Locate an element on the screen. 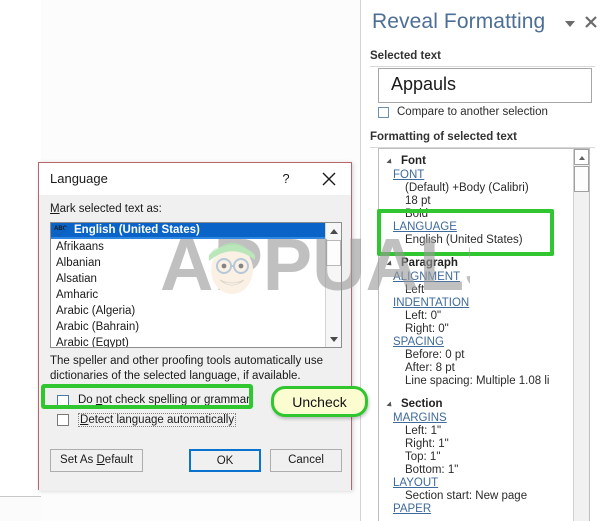  help-button: ? is located at coordinates (286, 179).